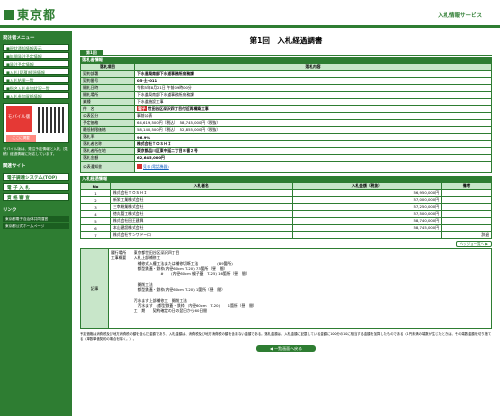 The width and height of the screenshot is (500, 416). Describe the element at coordinates (30, 14) in the screenshot. I see `tokyo-logo: 東京都` at that location.